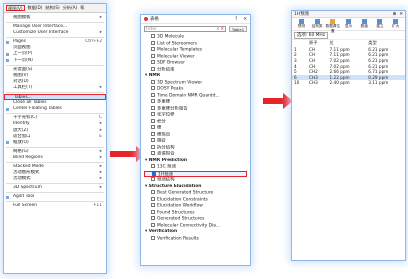  Describe the element at coordinates (332, 26) in the screenshot. I see `toolbar-button: 数据源位置` at that location.